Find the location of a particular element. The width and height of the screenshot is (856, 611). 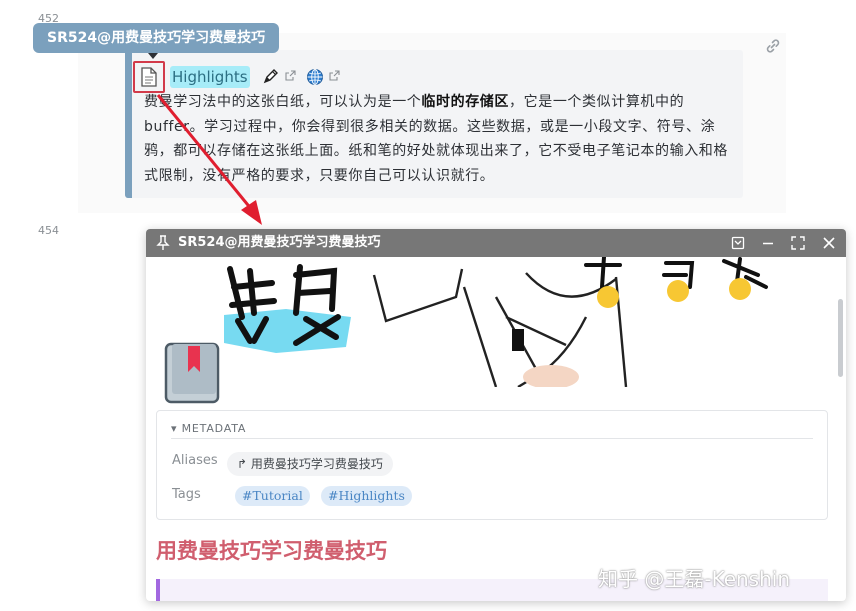

sketch-illustration is located at coordinates (496, 322).